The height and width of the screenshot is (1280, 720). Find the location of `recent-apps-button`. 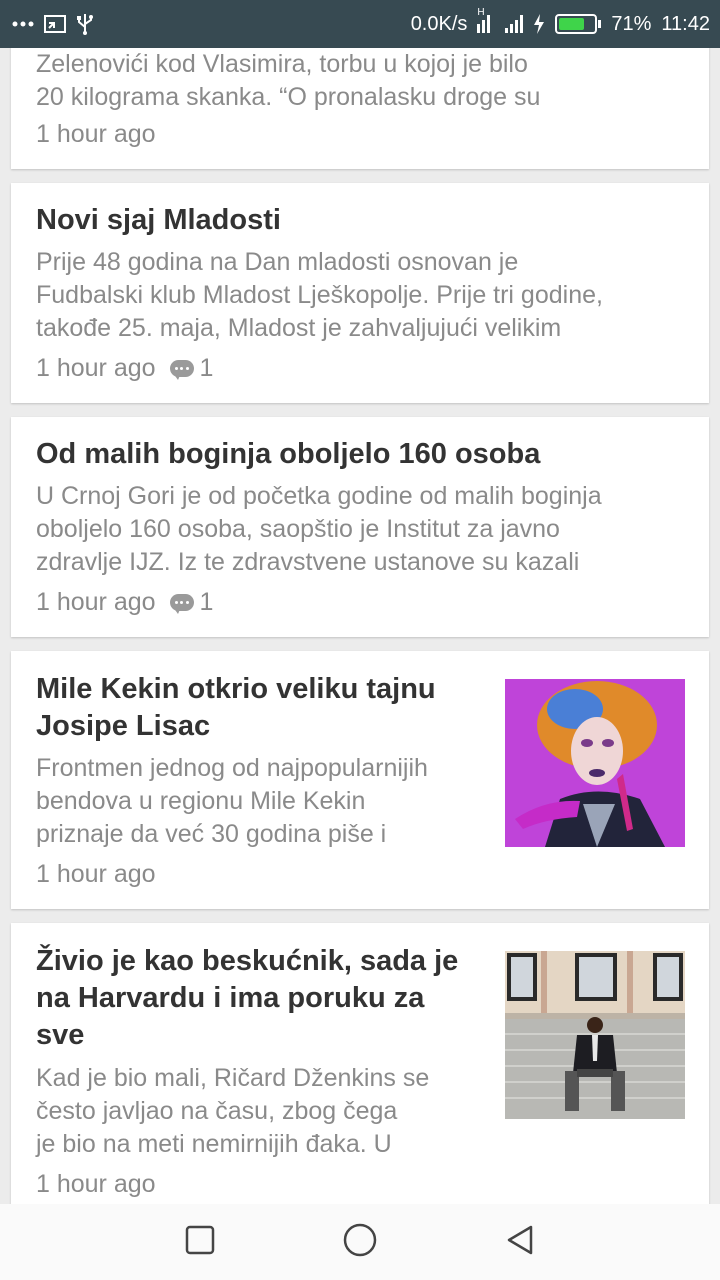

recent-apps-button is located at coordinates (200, 1242).